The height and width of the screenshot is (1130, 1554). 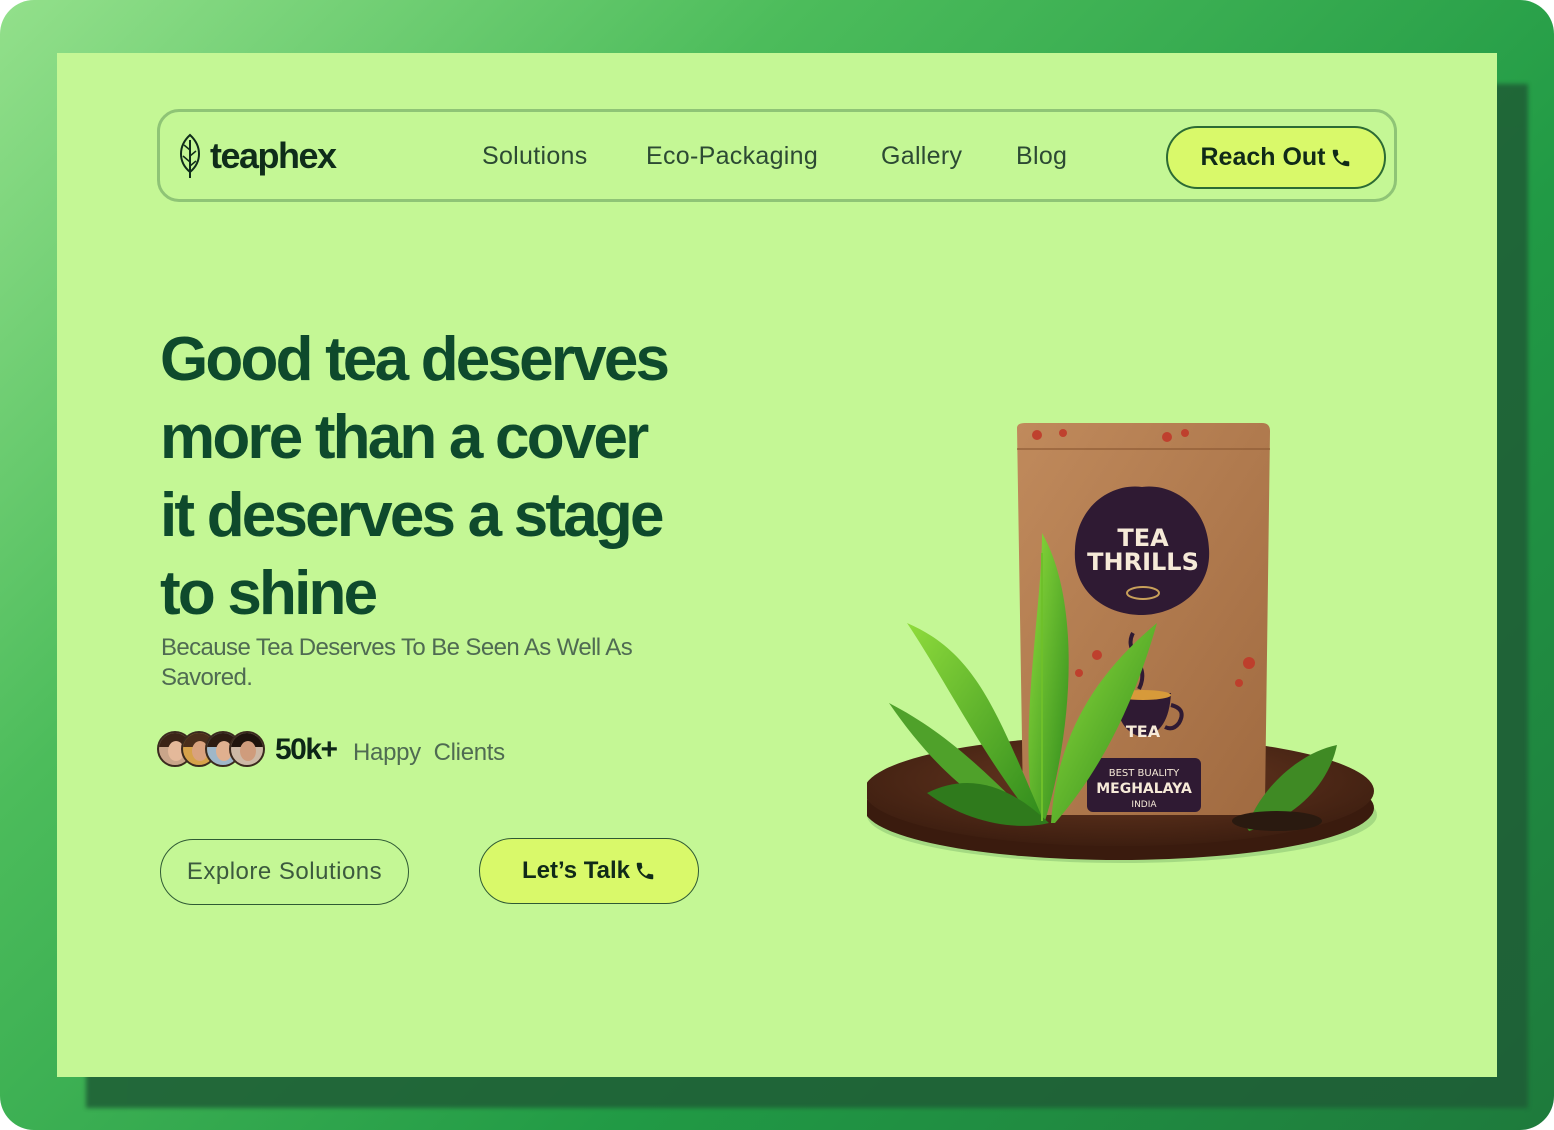 What do you see at coordinates (1041, 156) in the screenshot?
I see `nav-link-blog: Blog` at bounding box center [1041, 156].